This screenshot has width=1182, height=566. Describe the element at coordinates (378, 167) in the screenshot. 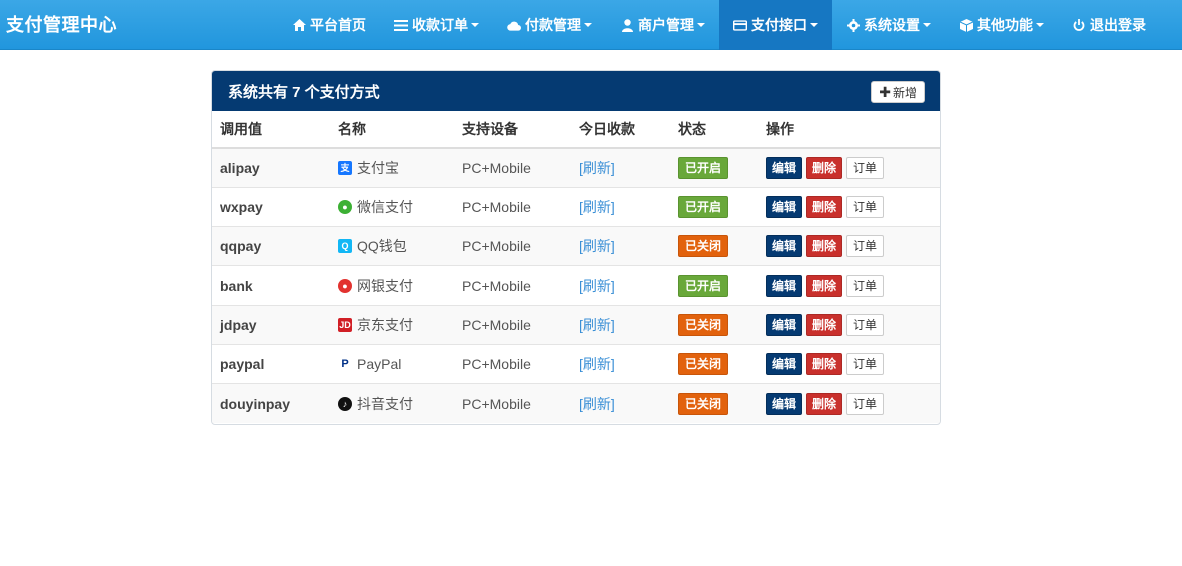

I see `payment-name: 支付宝` at that location.